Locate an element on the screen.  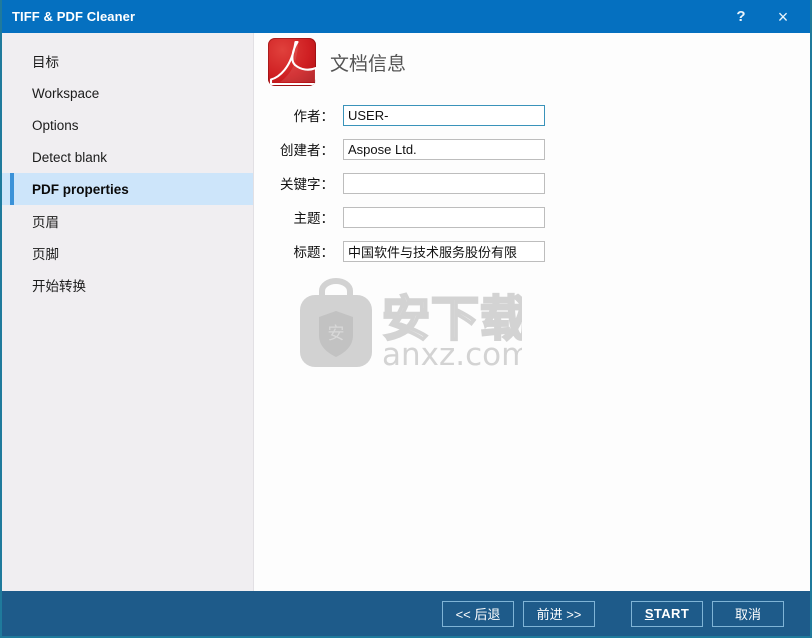
subject-label: 主题： is located at coordinates (314, 218).